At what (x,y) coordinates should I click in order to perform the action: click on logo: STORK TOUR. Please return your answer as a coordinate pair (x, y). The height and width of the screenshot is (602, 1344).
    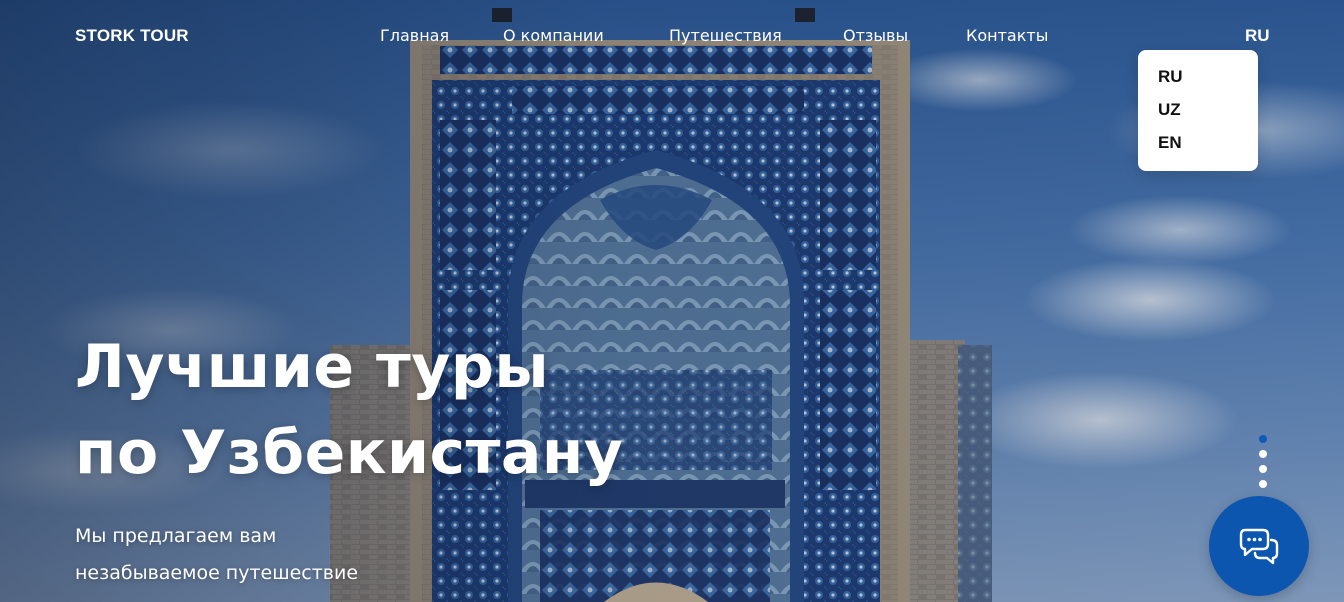
    Looking at the image, I should click on (132, 36).